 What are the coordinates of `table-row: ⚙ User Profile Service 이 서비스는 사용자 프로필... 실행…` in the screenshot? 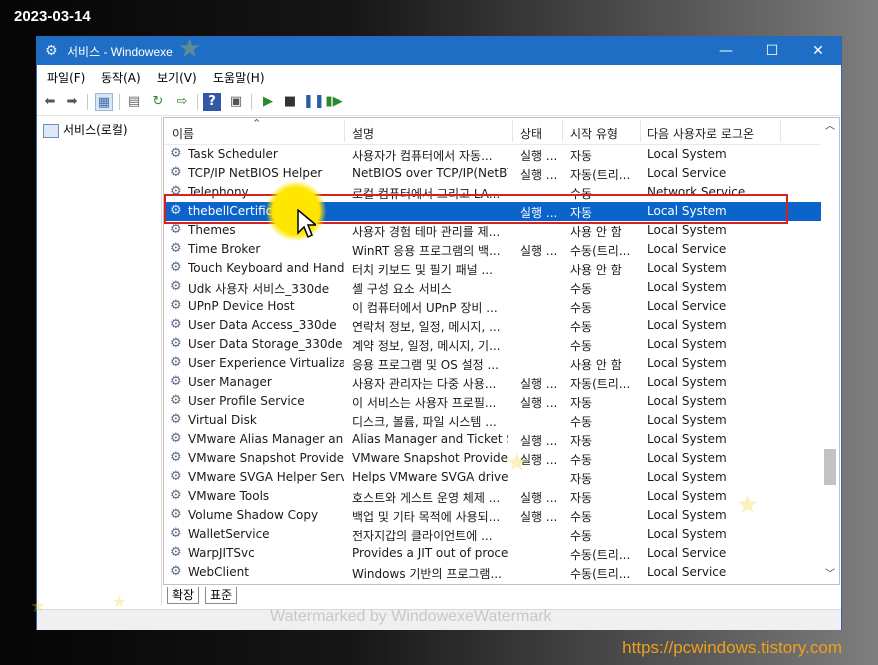 It's located at (492, 401).